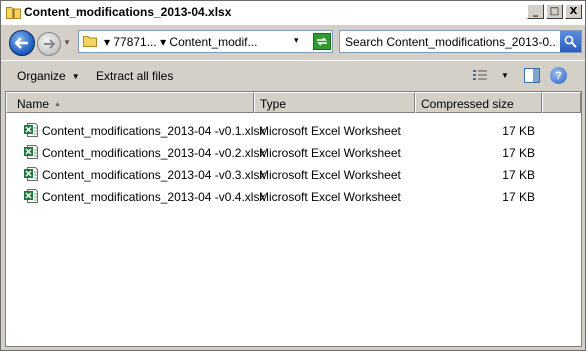 The height and width of the screenshot is (351, 586). I want to click on command-bar: Organize ▼ Extract all files ▼ ?, so click(293, 75).